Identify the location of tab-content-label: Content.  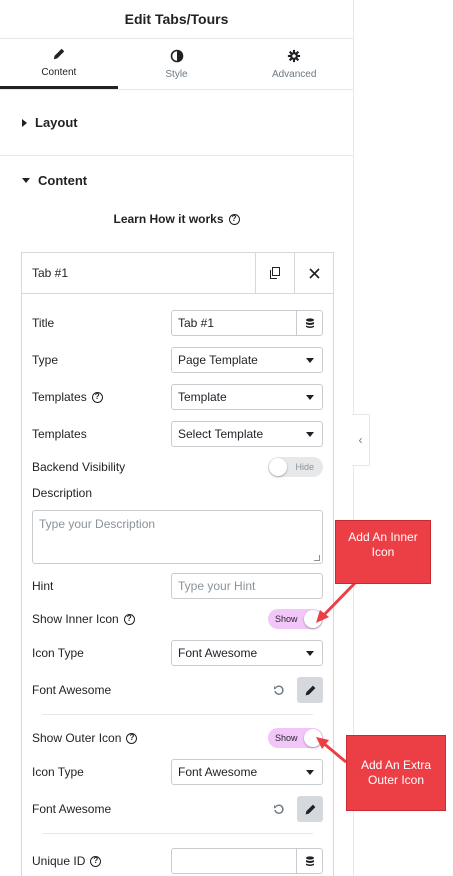
(59, 72).